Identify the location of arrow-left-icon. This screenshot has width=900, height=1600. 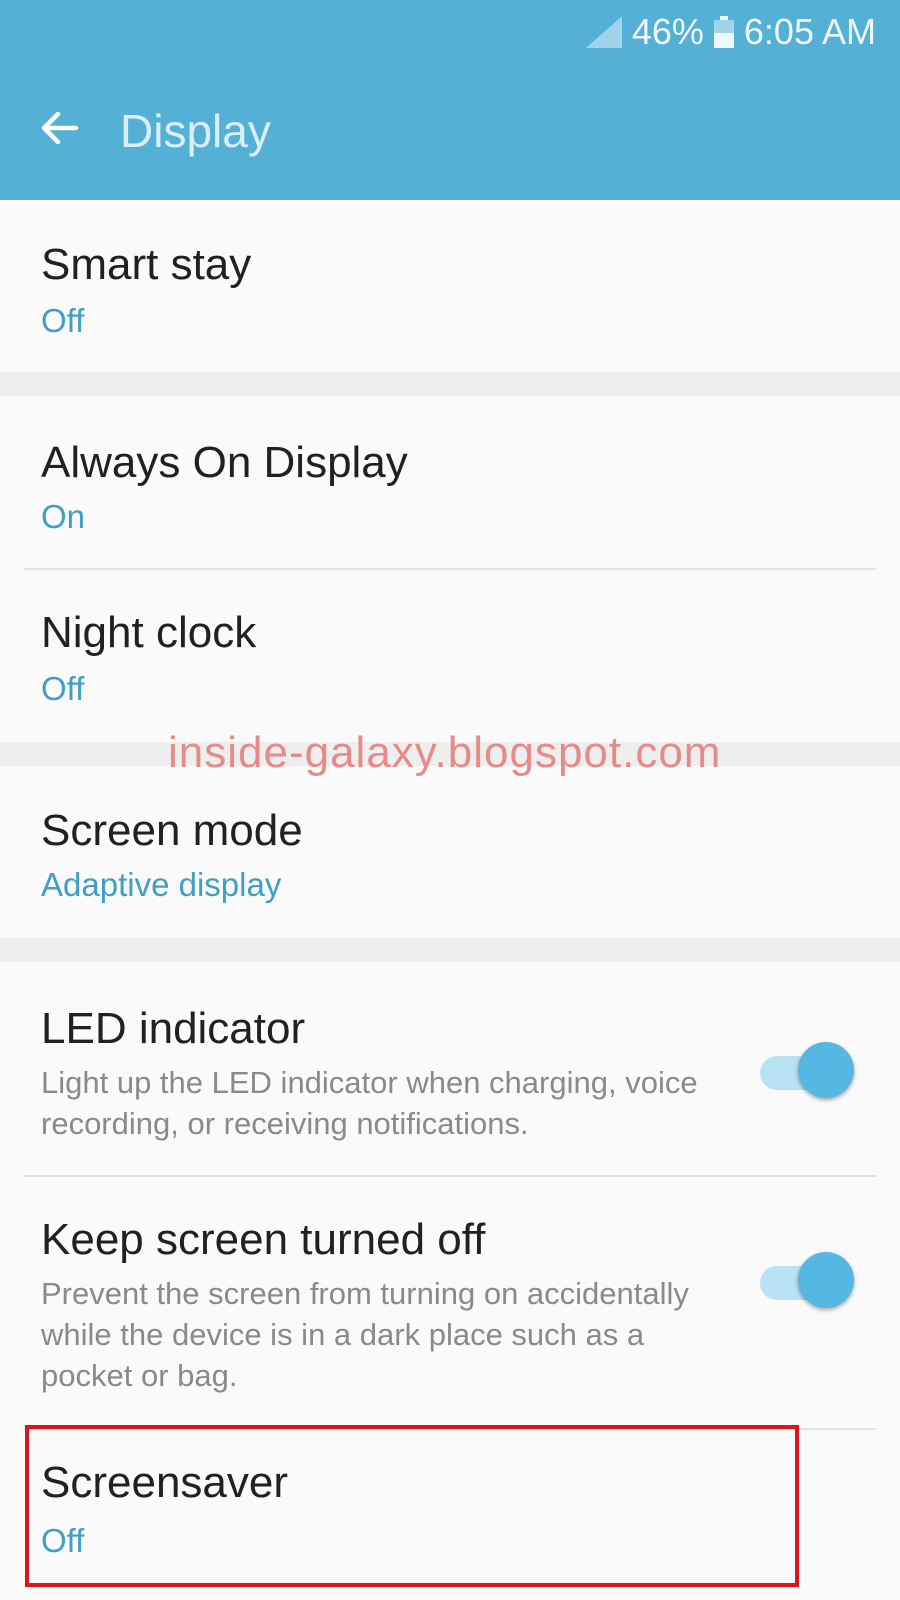
(60, 128).